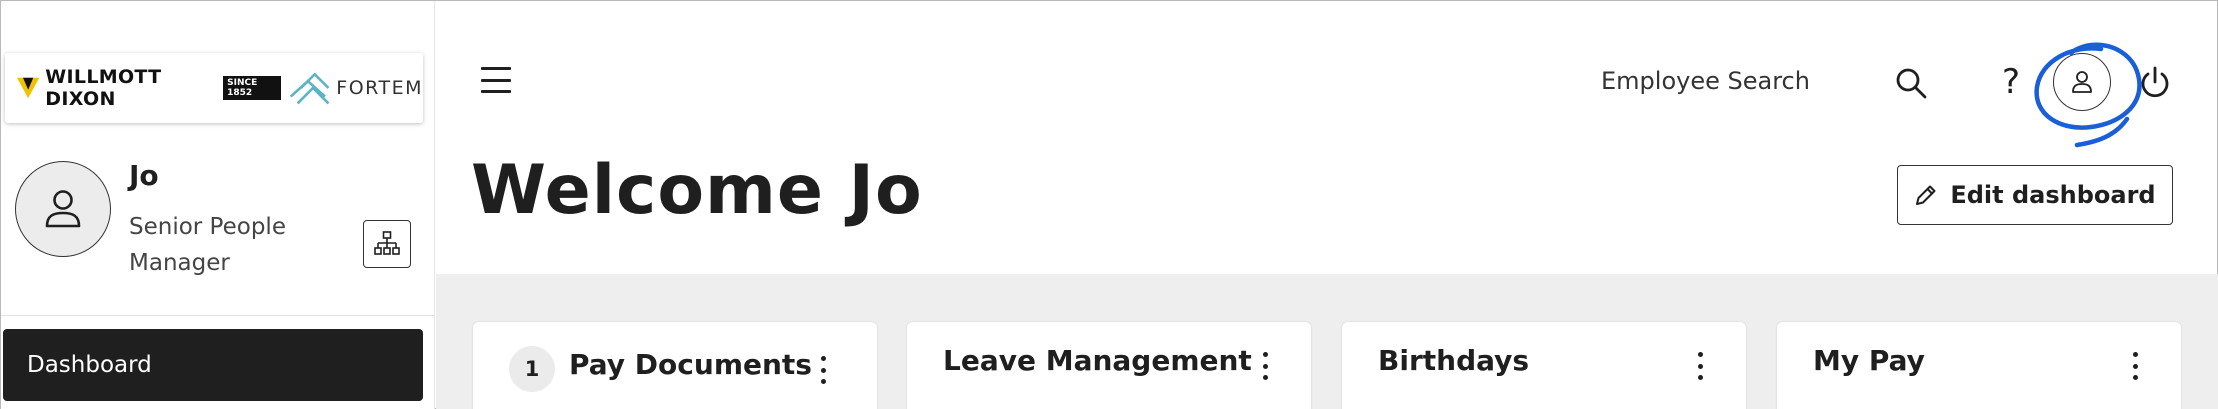 This screenshot has height=409, width=2218. I want to click on search-icon, so click(1911, 83).